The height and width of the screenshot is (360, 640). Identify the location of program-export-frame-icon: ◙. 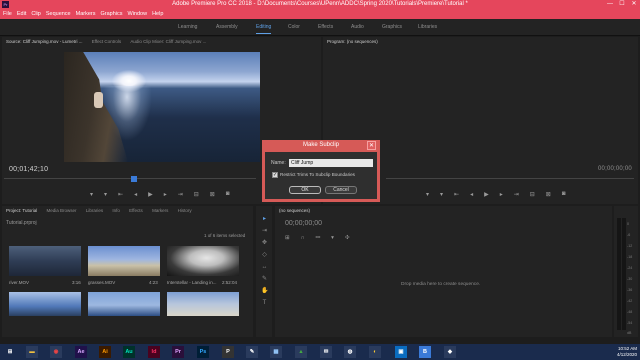
(564, 194).